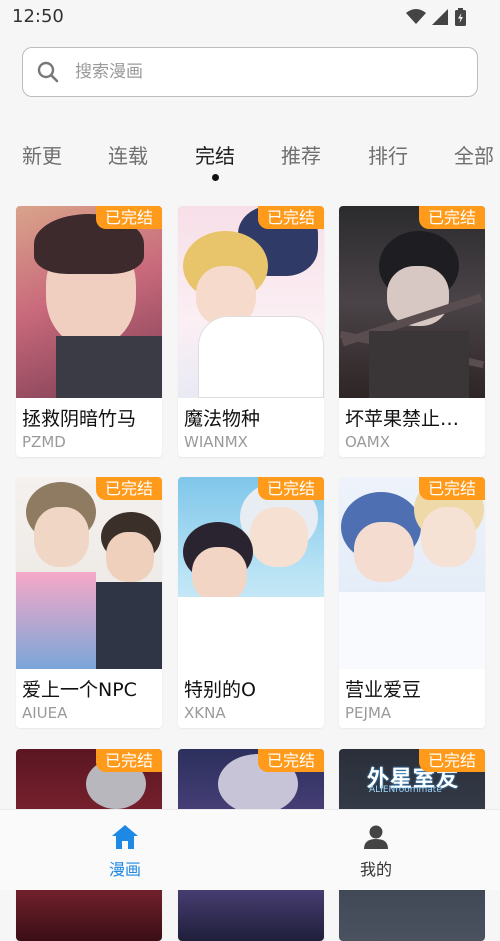 The height and width of the screenshot is (941, 500). What do you see at coordinates (376, 852) in the screenshot?
I see `nav-mine: 我的` at bounding box center [376, 852].